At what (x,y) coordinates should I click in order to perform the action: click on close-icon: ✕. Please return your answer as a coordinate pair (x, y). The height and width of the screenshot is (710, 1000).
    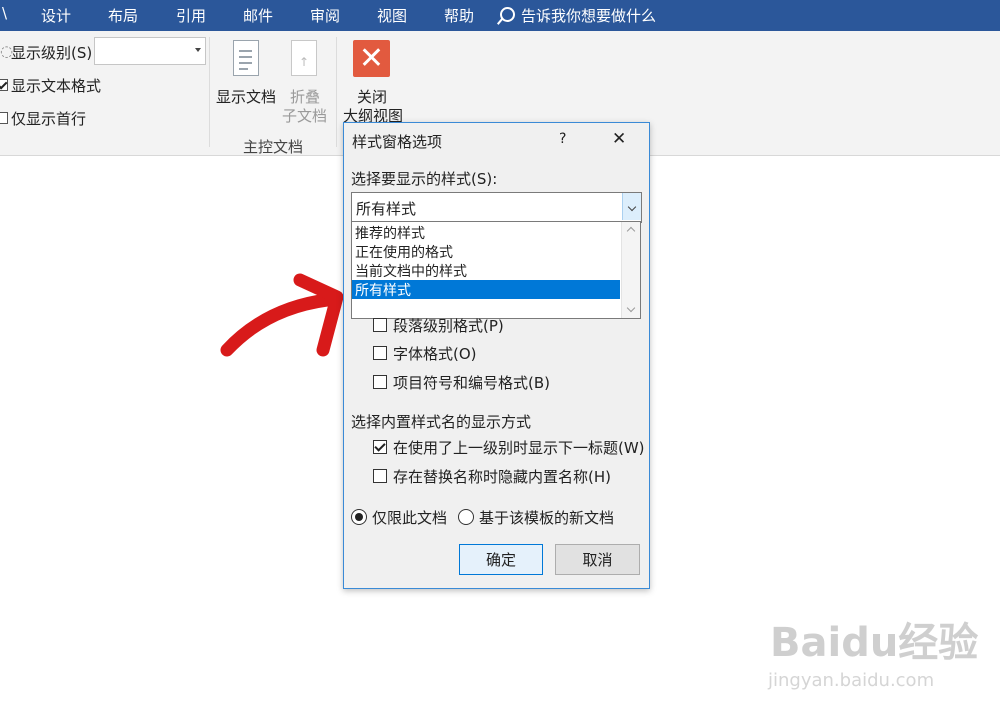
    Looking at the image, I should click on (619, 139).